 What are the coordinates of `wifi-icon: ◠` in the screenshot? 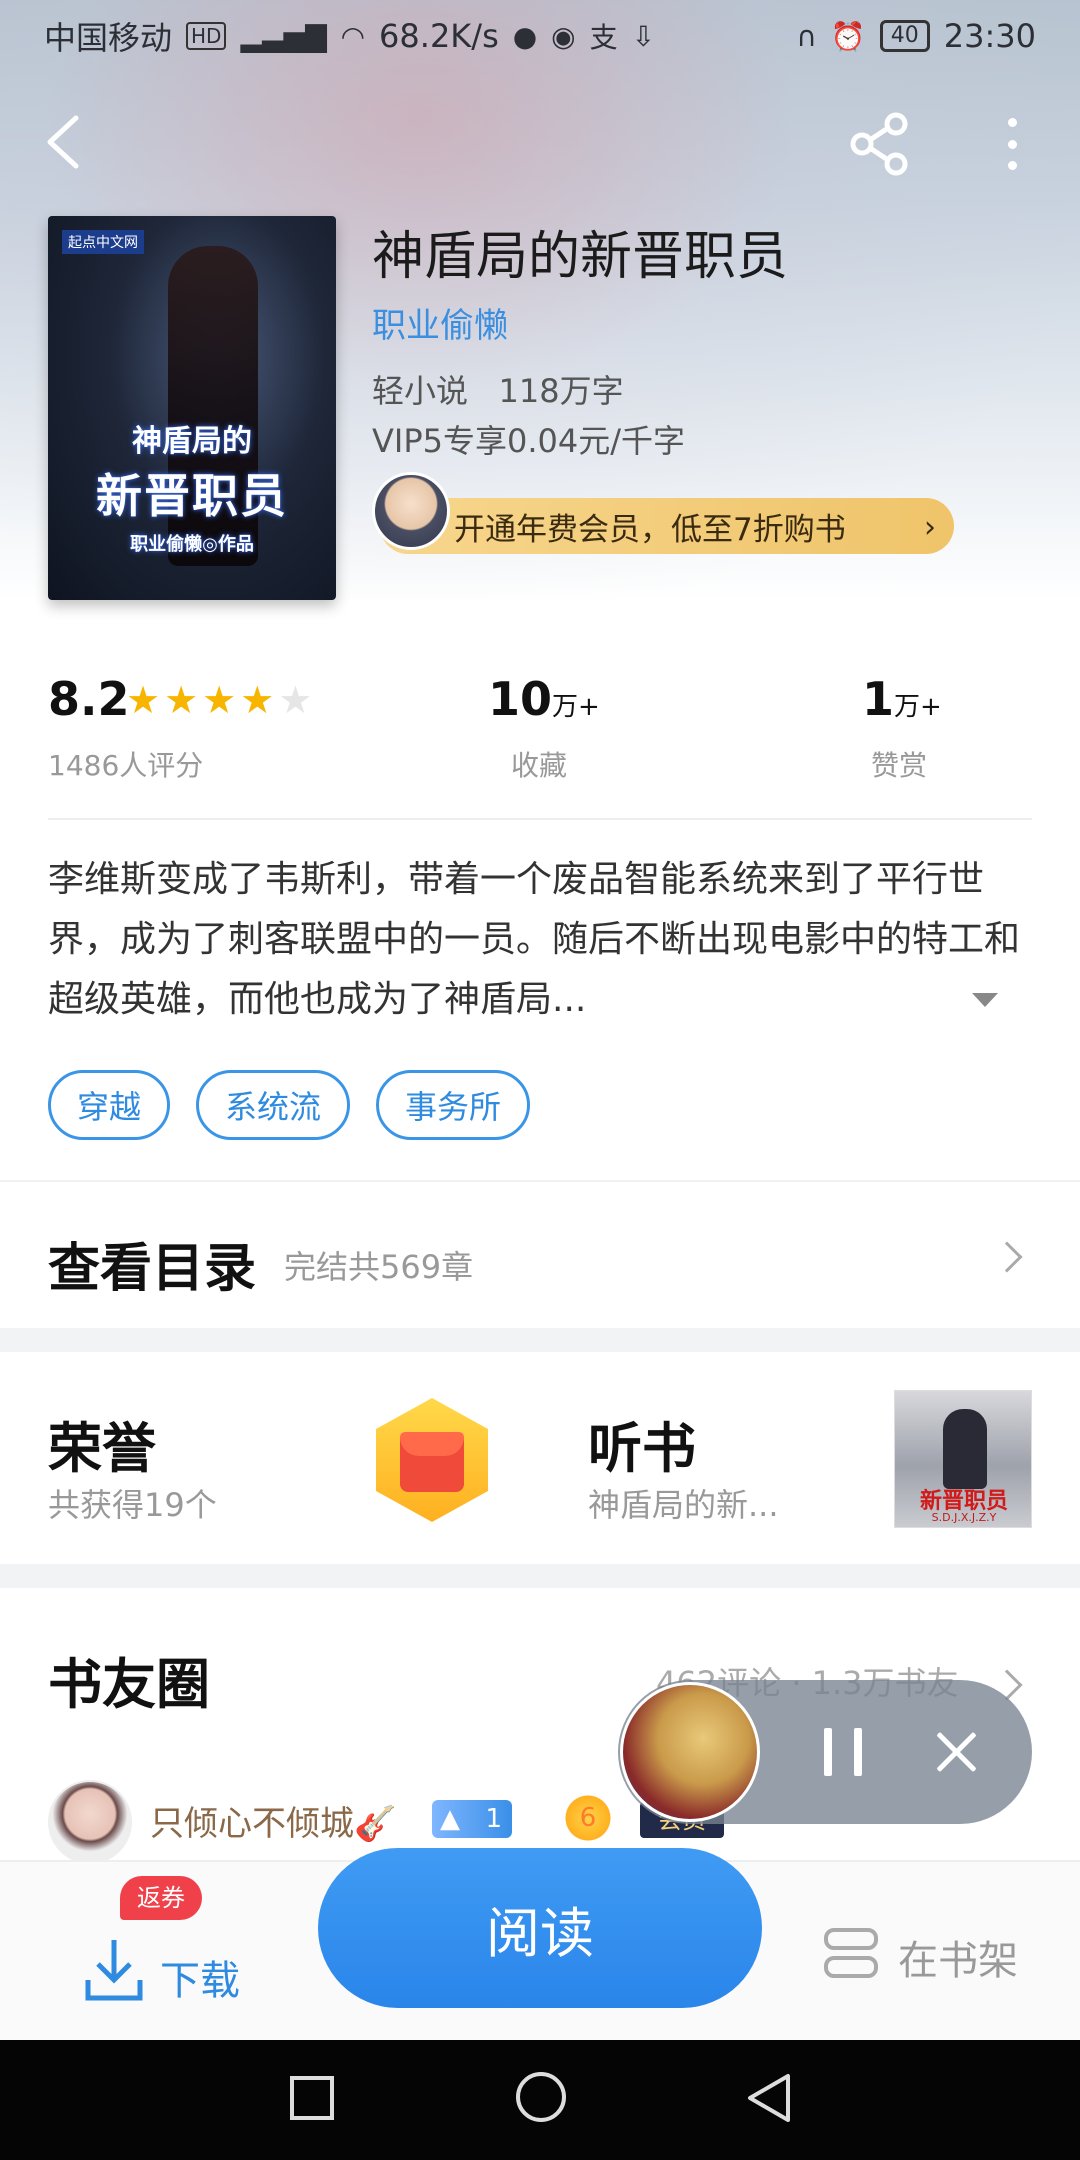 It's located at (353, 36).